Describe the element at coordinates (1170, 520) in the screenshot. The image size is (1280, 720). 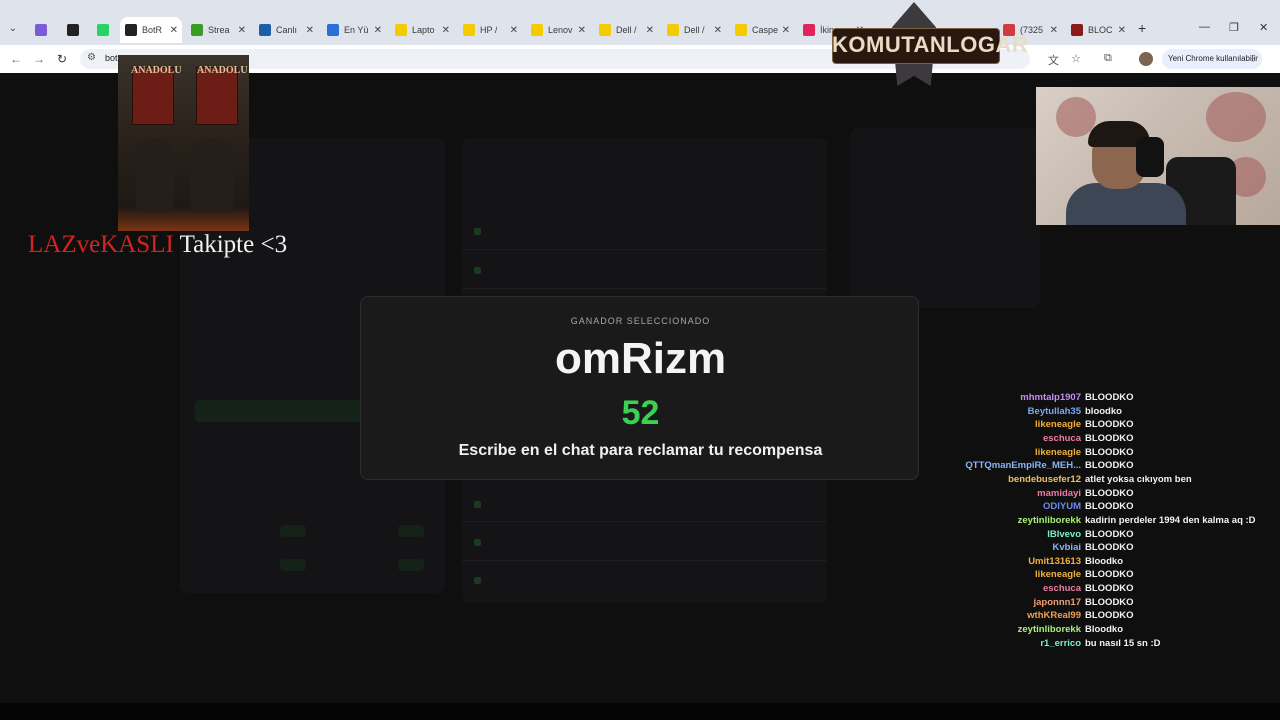
I see `chat-text: kadirin perdeler 1994 den kalma aq :D` at that location.